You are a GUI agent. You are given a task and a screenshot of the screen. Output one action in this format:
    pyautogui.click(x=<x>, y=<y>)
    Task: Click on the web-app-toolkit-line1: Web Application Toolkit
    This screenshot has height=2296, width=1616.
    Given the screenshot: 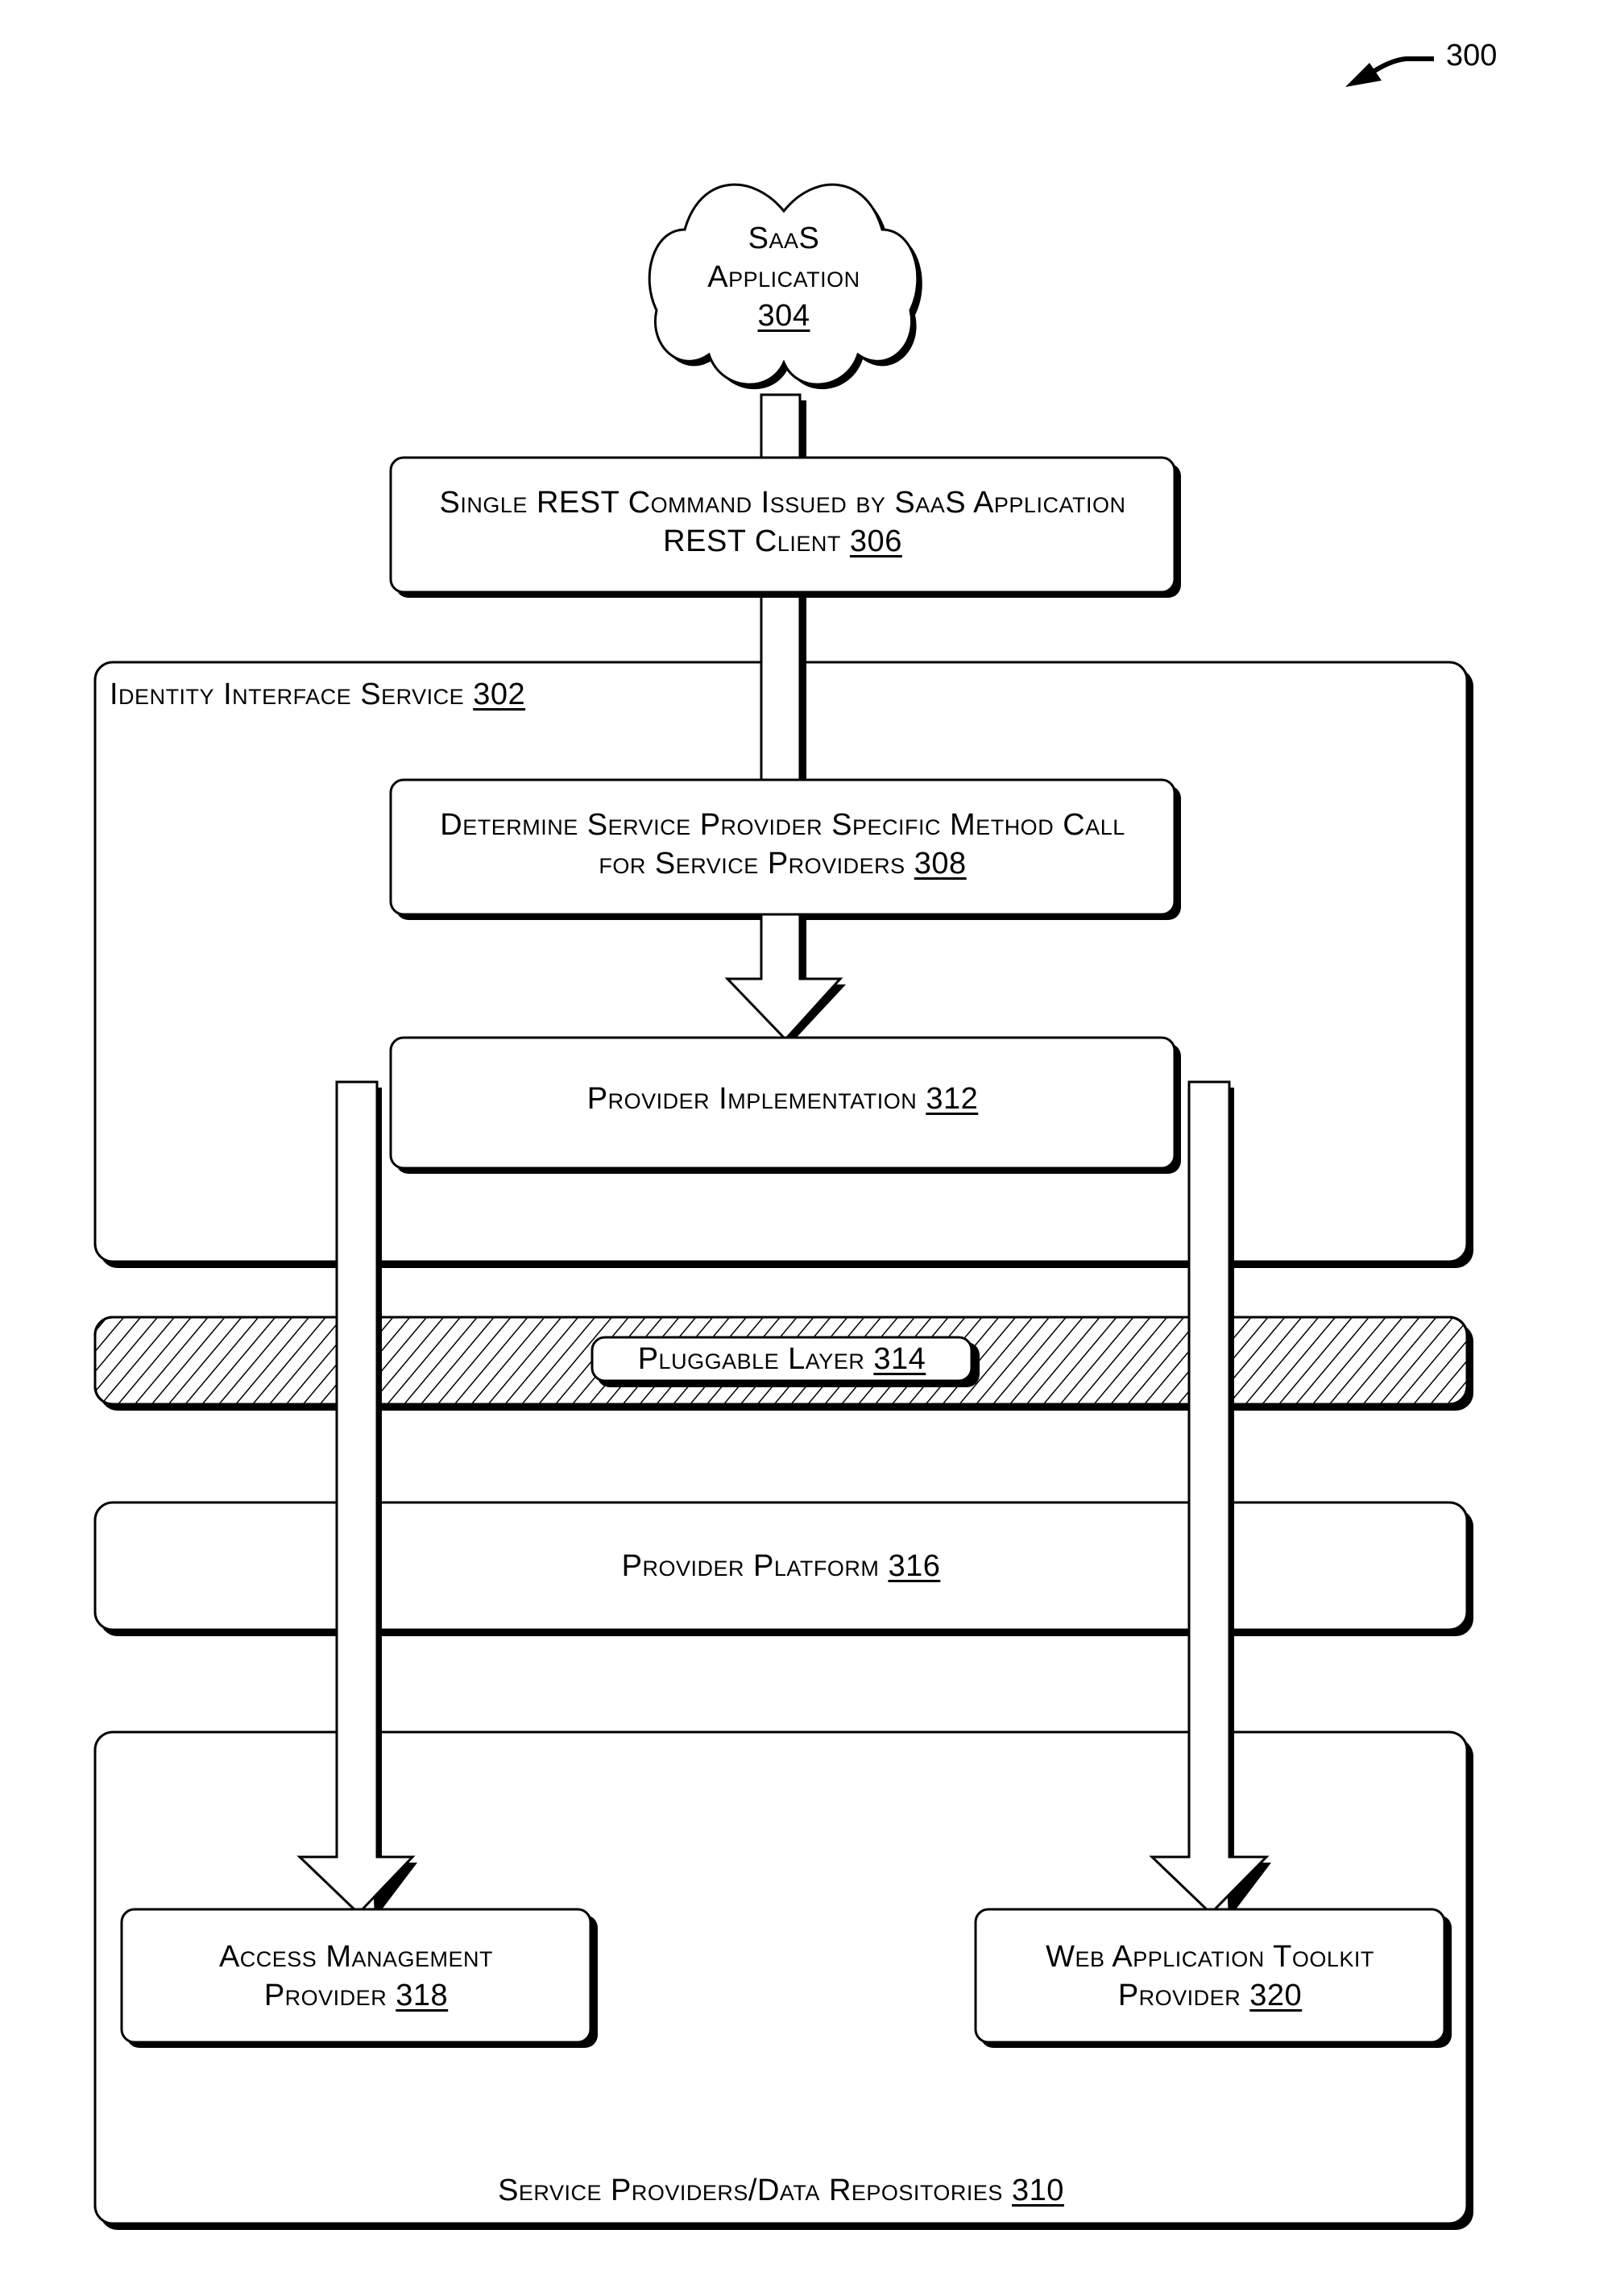 What is the action you would take?
    pyautogui.click(x=1210, y=1957)
    